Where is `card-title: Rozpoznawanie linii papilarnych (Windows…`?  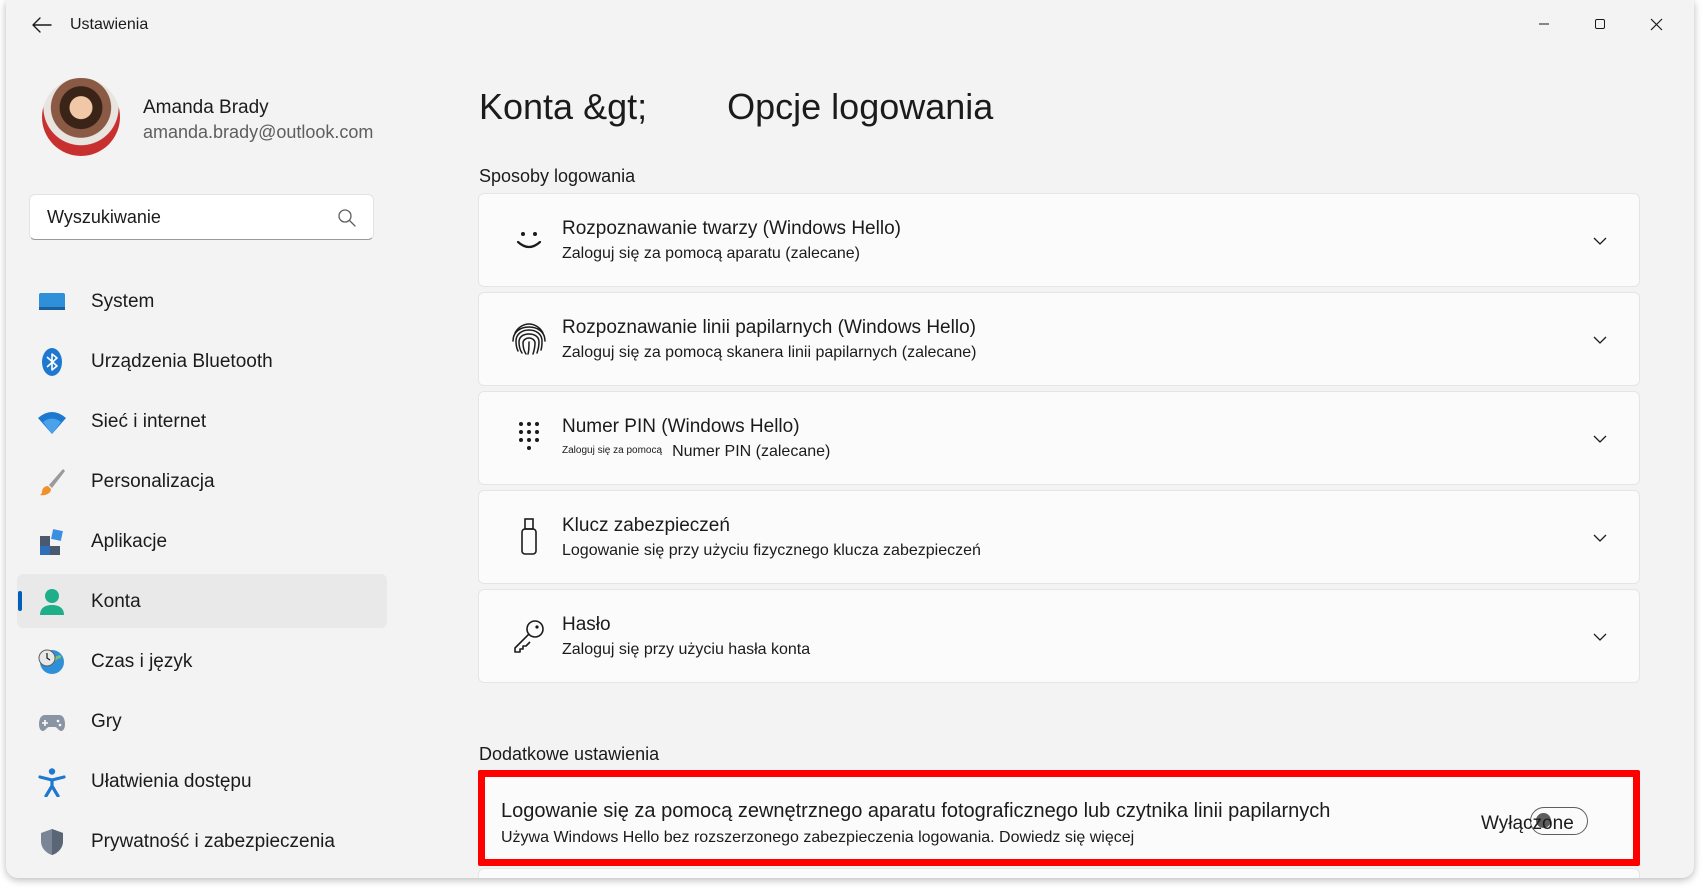 card-title: Rozpoznawanie linii papilarnych (Windows… is located at coordinates (769, 327).